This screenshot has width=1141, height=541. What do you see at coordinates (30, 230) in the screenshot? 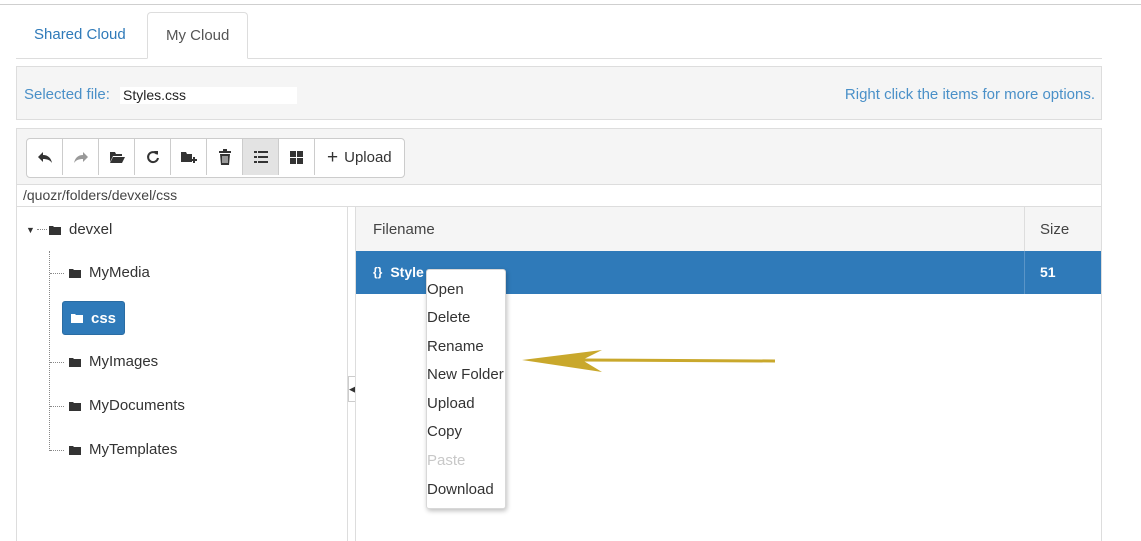
I see `collapse-triangle-icon: ▼` at bounding box center [30, 230].